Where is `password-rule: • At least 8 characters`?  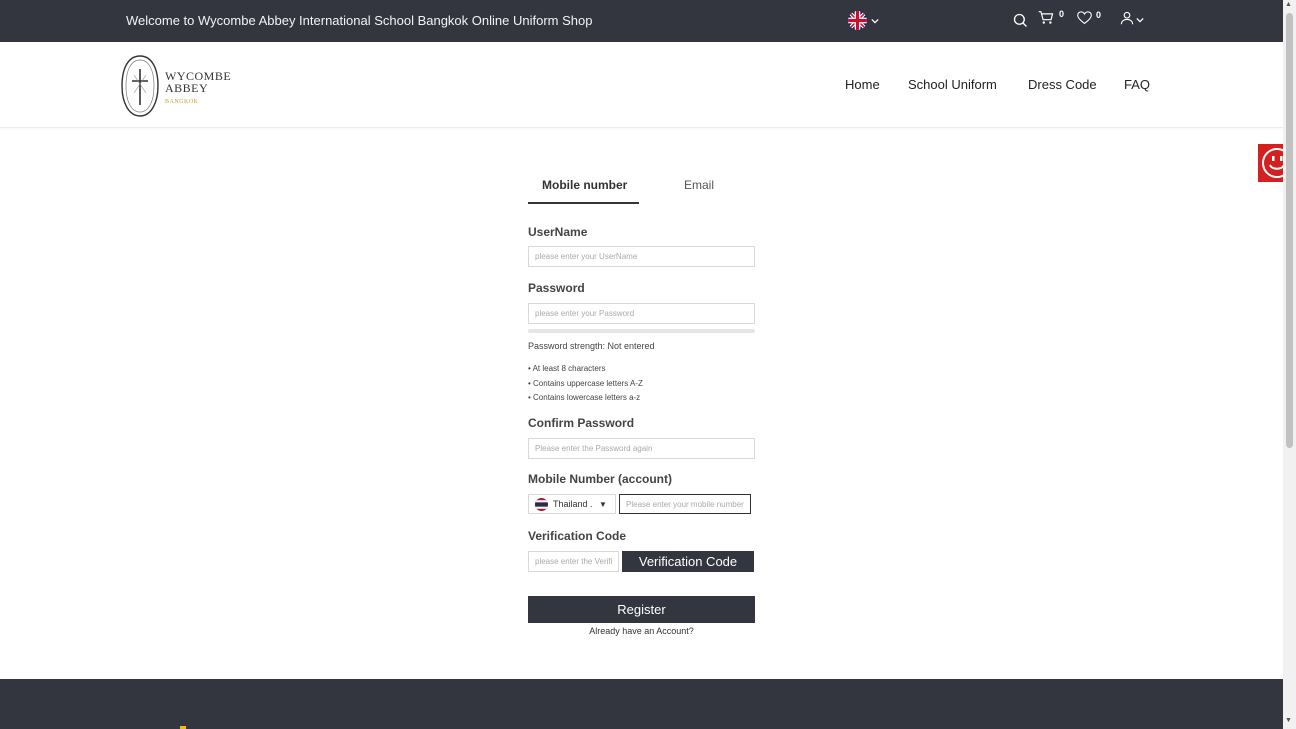 password-rule: • At least 8 characters is located at coordinates (567, 368).